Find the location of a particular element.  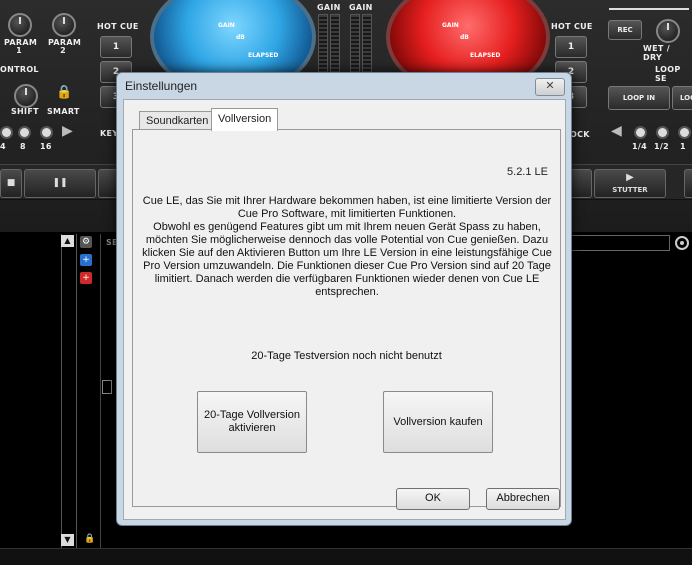

activate-trial-button: 20-Tage Vollversion aktivieren is located at coordinates (252, 422).